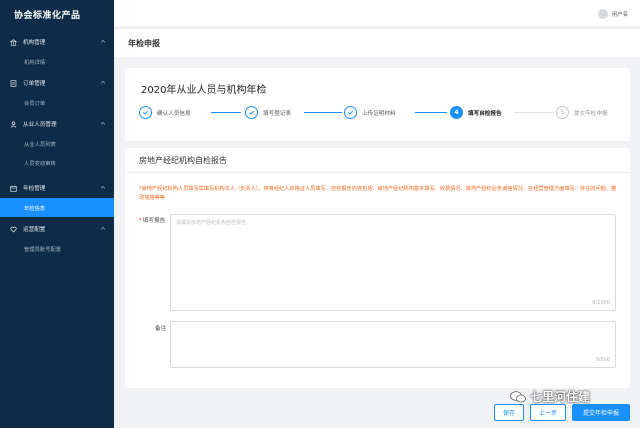 The height and width of the screenshot is (428, 640). I want to click on wechat-icon, so click(518, 396).